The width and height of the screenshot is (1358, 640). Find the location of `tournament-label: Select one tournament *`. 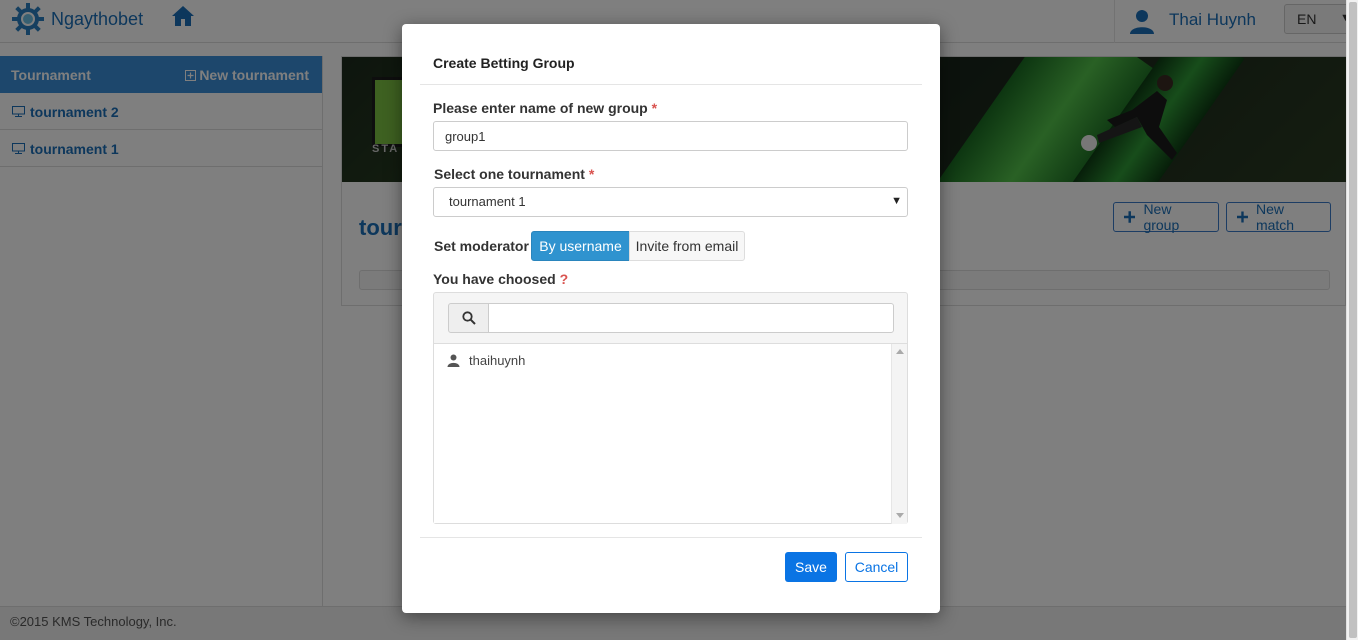

tournament-label: Select one tournament * is located at coordinates (514, 174).